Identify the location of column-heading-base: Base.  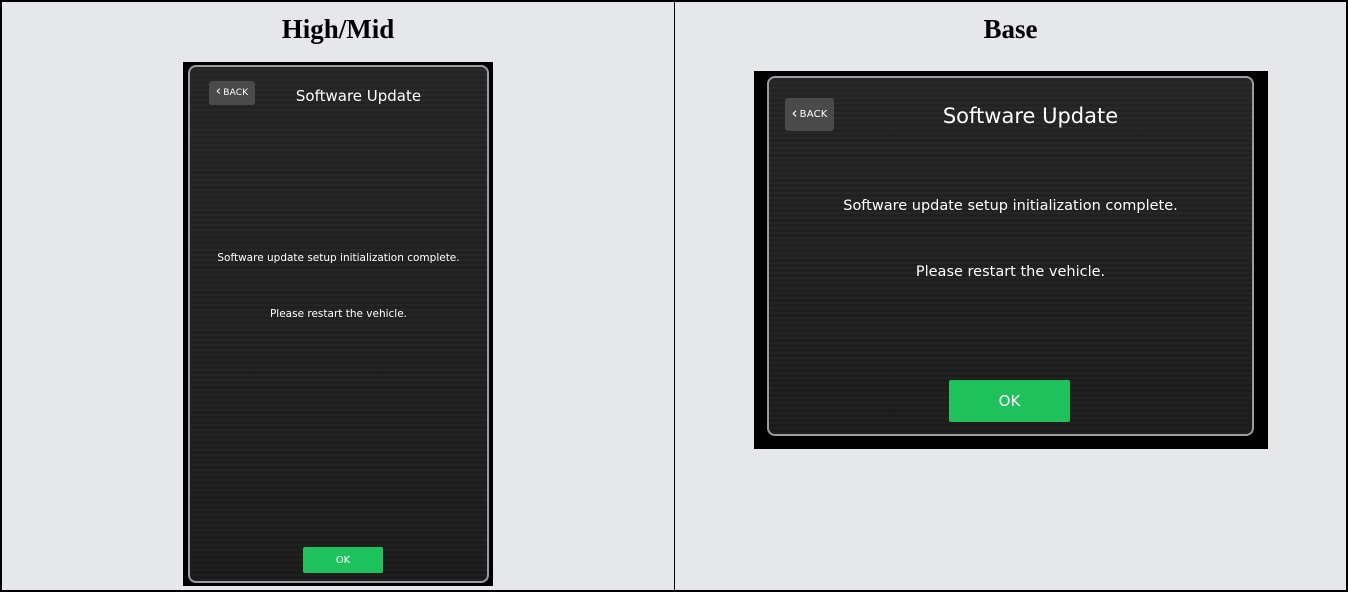
(1010, 29).